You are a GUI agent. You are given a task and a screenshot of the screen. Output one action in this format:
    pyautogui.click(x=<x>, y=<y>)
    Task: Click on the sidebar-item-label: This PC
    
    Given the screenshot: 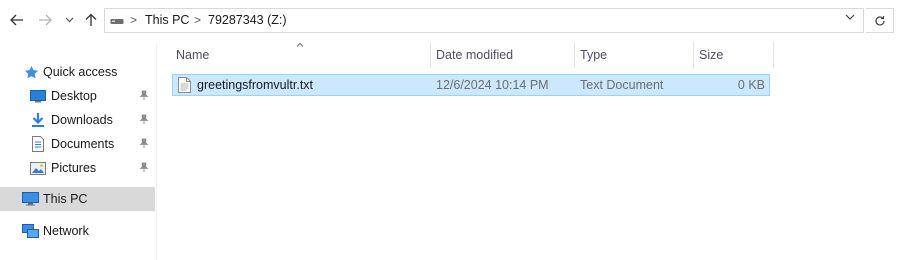 What is the action you would take?
    pyautogui.click(x=65, y=199)
    